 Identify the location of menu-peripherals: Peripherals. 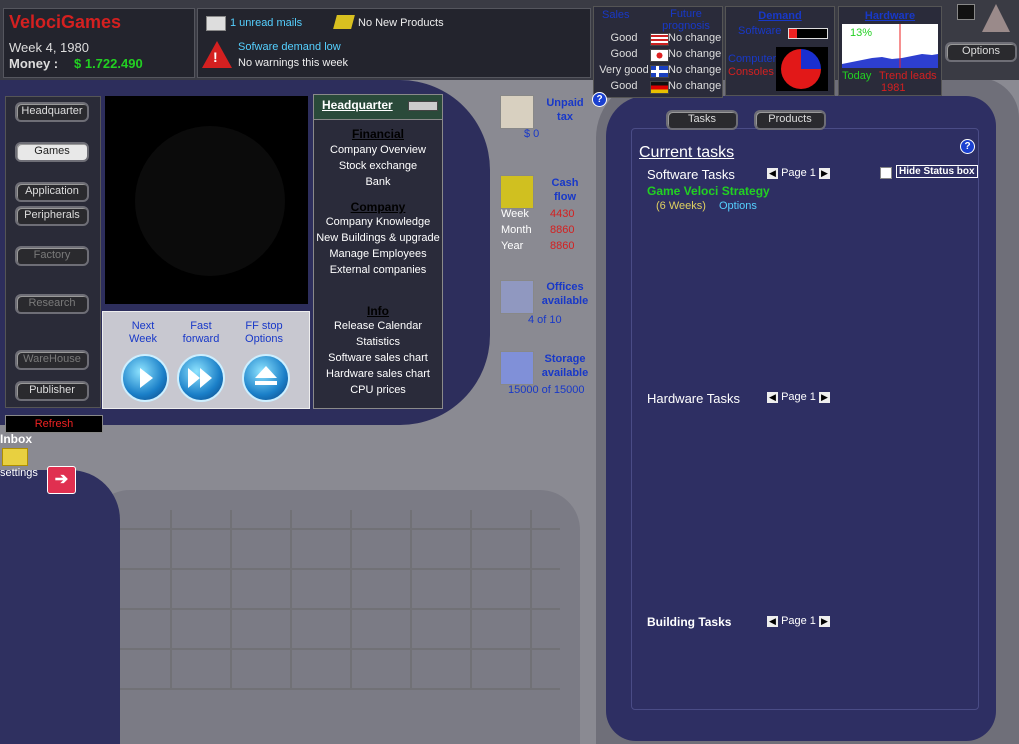
(52, 216).